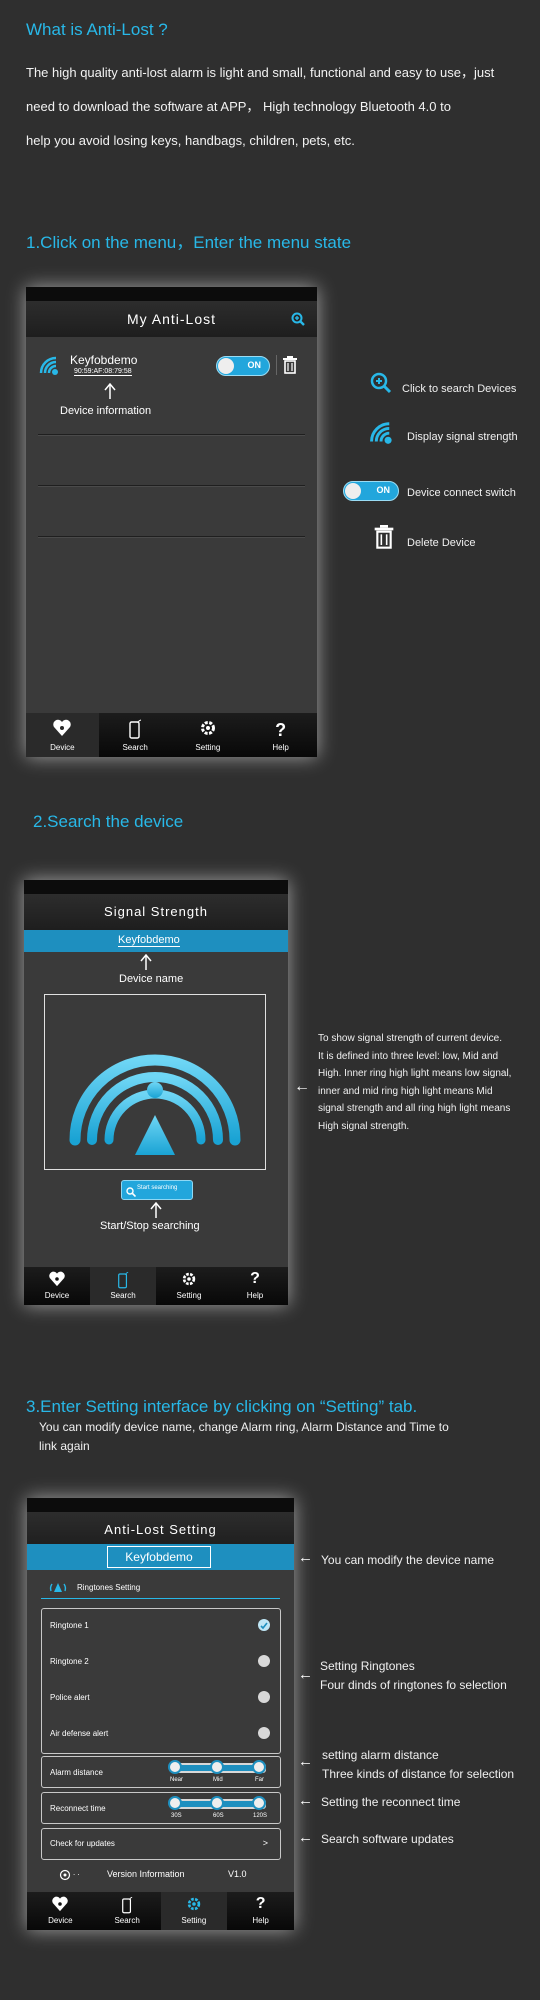 The image size is (540, 2000). Describe the element at coordinates (157, 1190) in the screenshot. I see `start-searching-button: Start searching` at that location.